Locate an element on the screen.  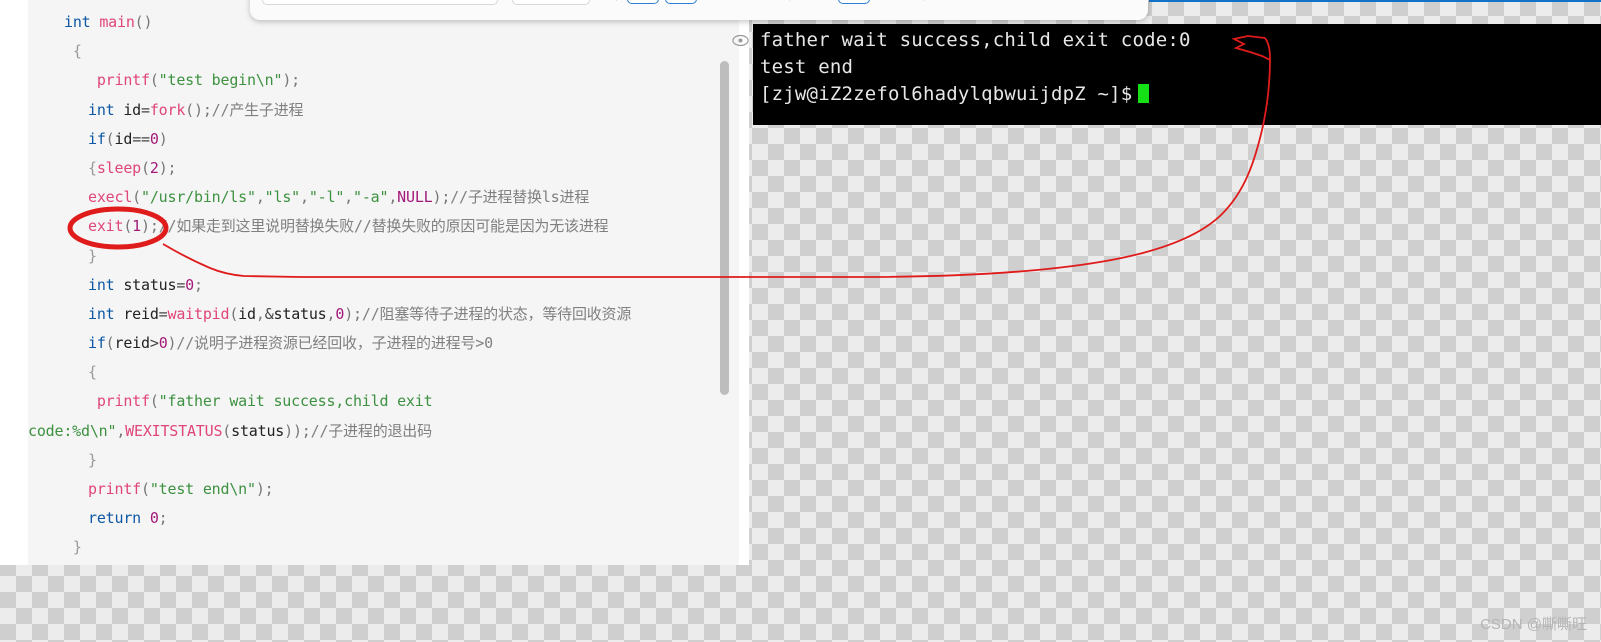
code-token: main is located at coordinates (117, 22).